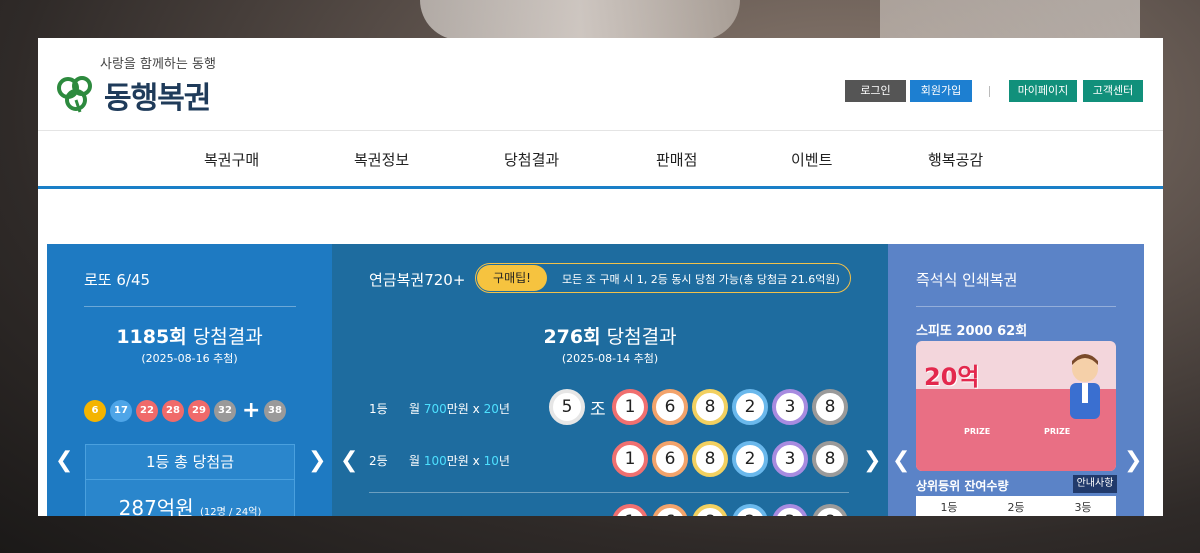  I want to click on first-prize-detail: (12명 / 24억), so click(230, 511).